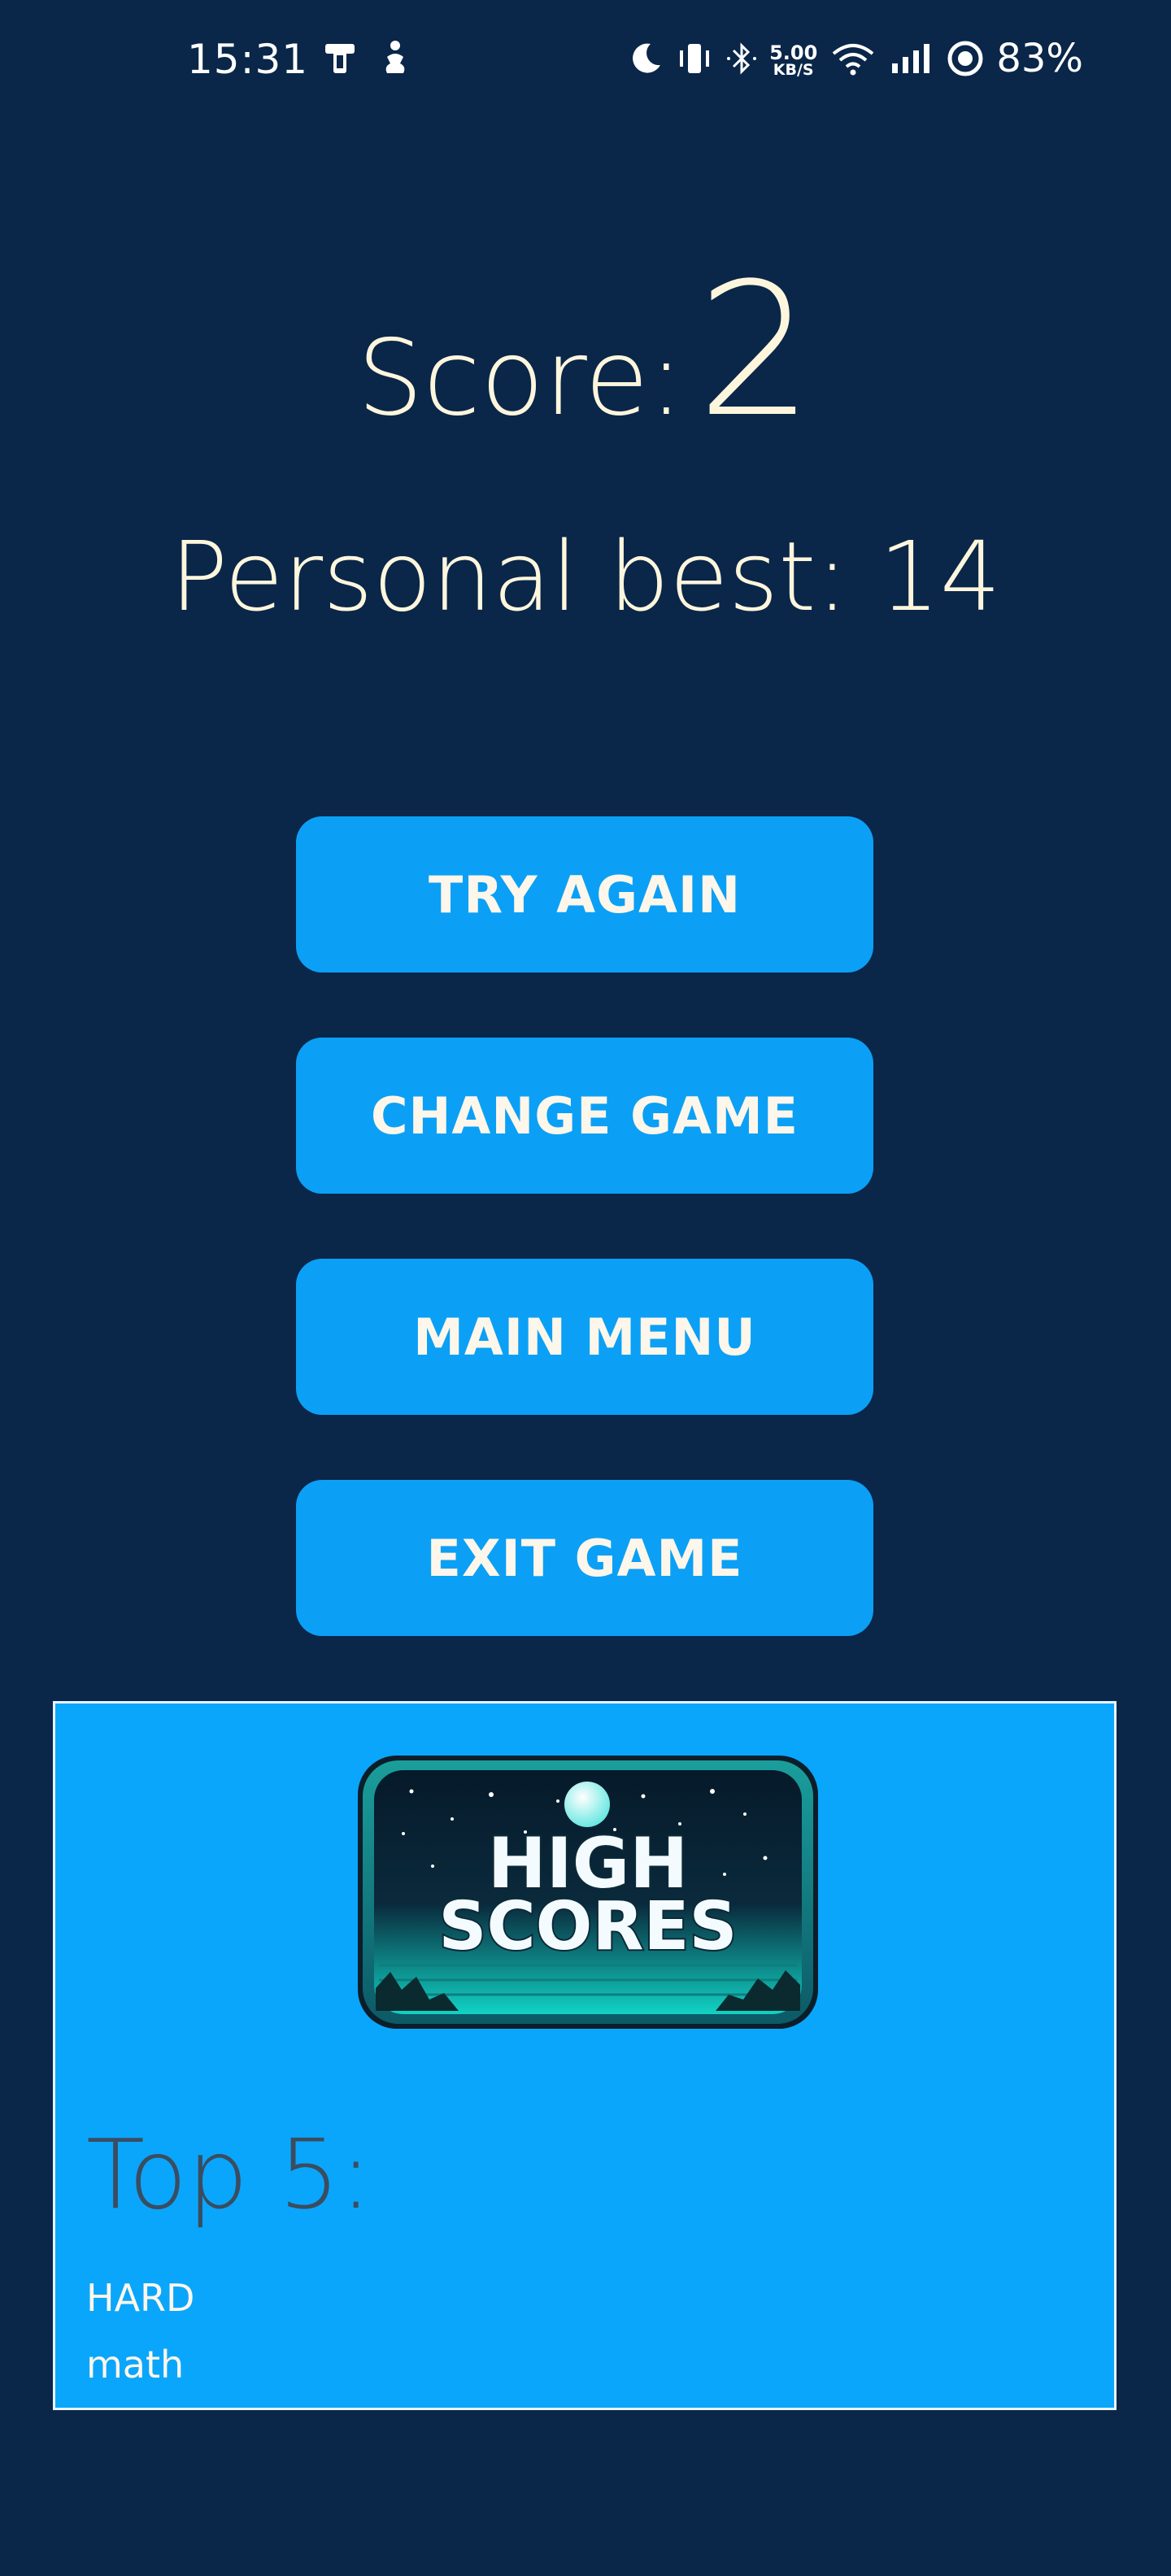 The width and height of the screenshot is (1171, 2576). Describe the element at coordinates (584, 1116) in the screenshot. I see `change-game-button: CHANGE GAME` at that location.